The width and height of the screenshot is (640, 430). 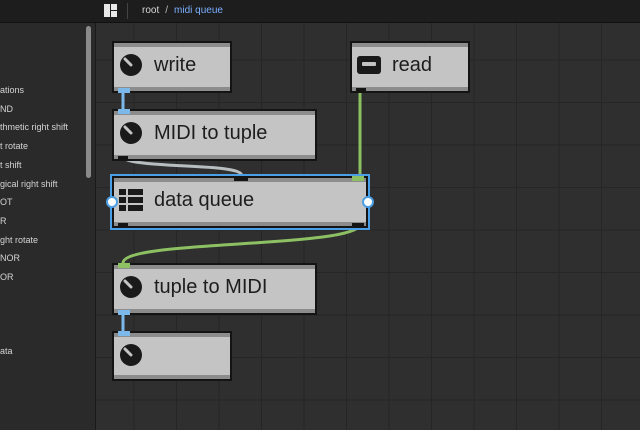 I want to click on node-label: tuple to MIDI, so click(x=211, y=287).